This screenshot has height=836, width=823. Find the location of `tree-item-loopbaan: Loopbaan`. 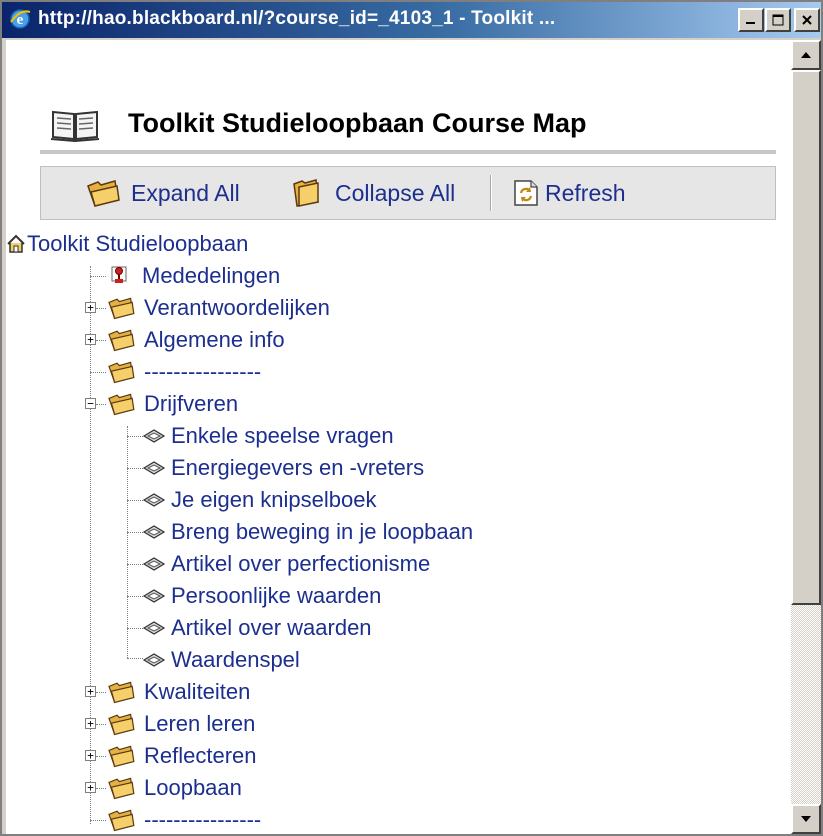

tree-item-loopbaan: Loopbaan is located at coordinates (174, 788).